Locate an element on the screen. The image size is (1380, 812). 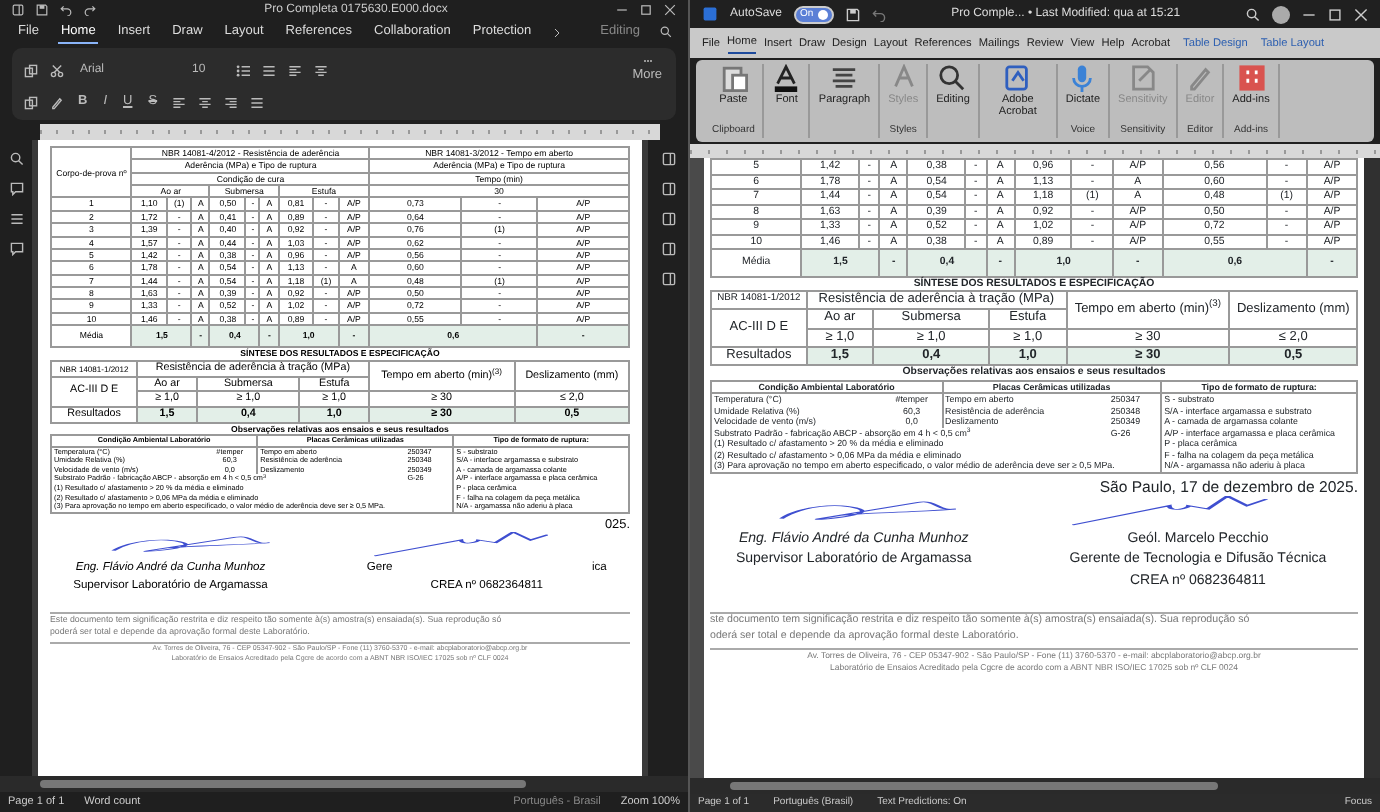
paragraph-icon is located at coordinates (844, 78).